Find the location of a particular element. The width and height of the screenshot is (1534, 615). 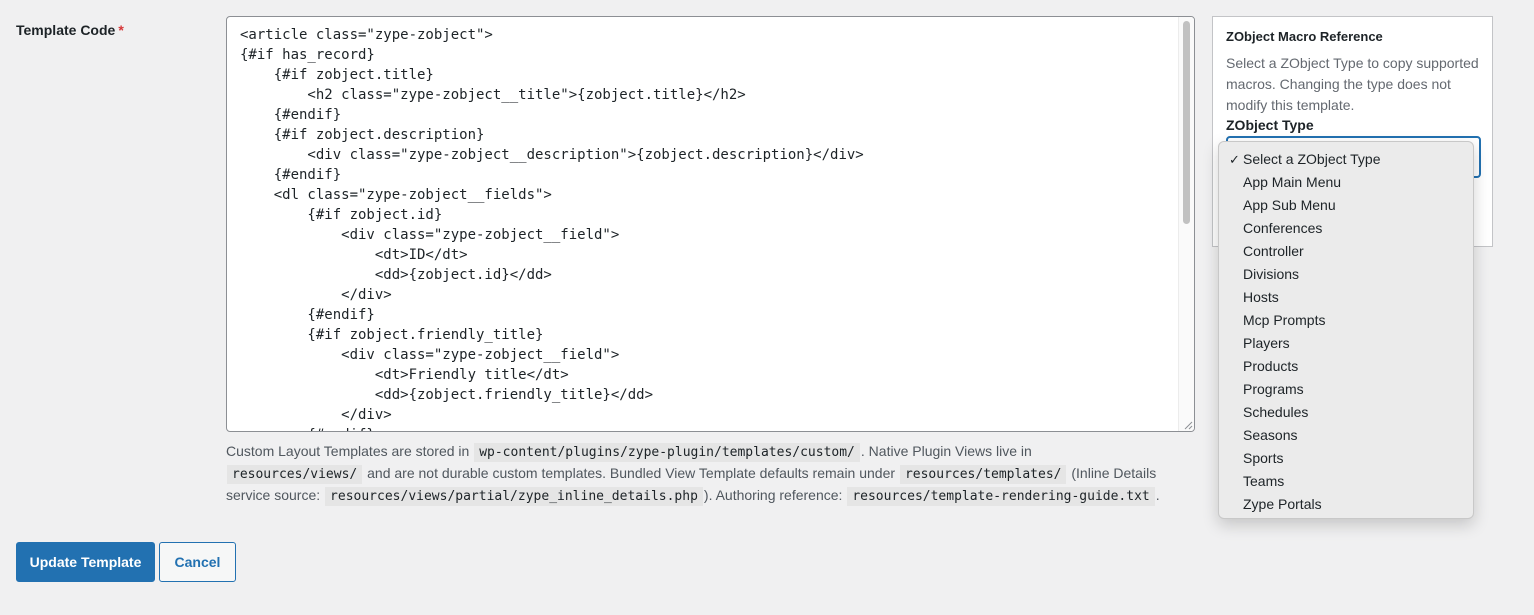

dropdown-option-label: Players is located at coordinates (1266, 343).